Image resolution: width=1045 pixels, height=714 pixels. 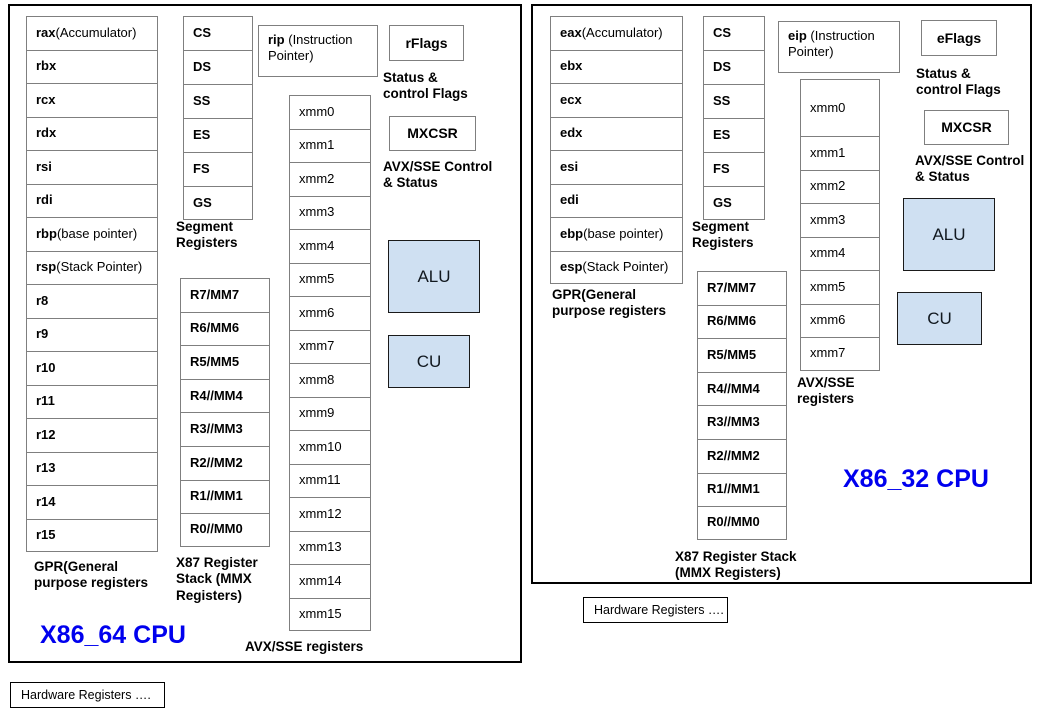 I want to click on x87-caption-x86-32: X87 Register Stack (MMX Registers), so click(x=736, y=565).